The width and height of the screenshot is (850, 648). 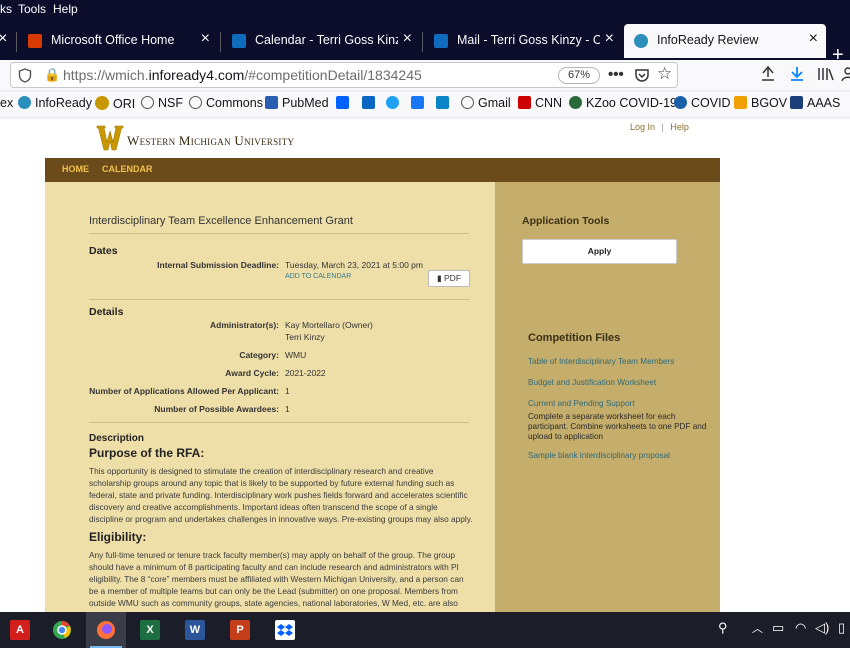 I want to click on infoready-icon, so click(x=24, y=102).